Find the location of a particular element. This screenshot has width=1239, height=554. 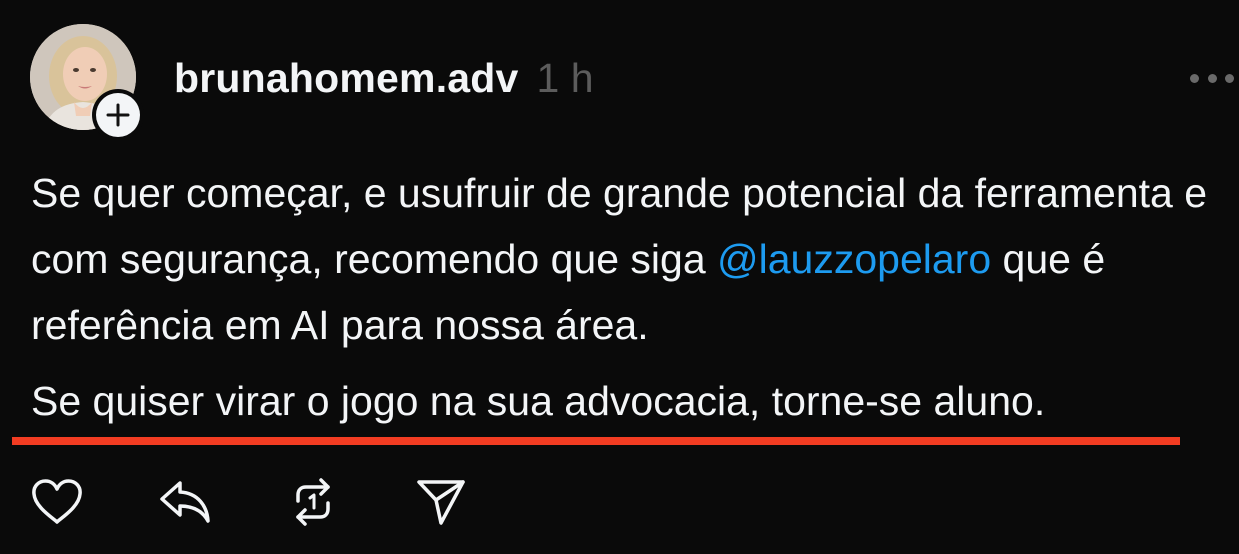

more-options-button is located at coordinates (1212, 78).